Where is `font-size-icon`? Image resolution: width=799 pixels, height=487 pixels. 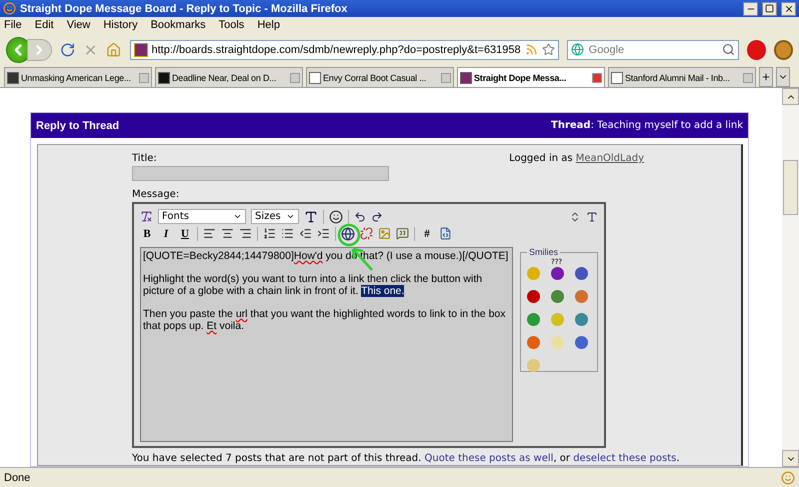 font-size-icon is located at coordinates (592, 216).